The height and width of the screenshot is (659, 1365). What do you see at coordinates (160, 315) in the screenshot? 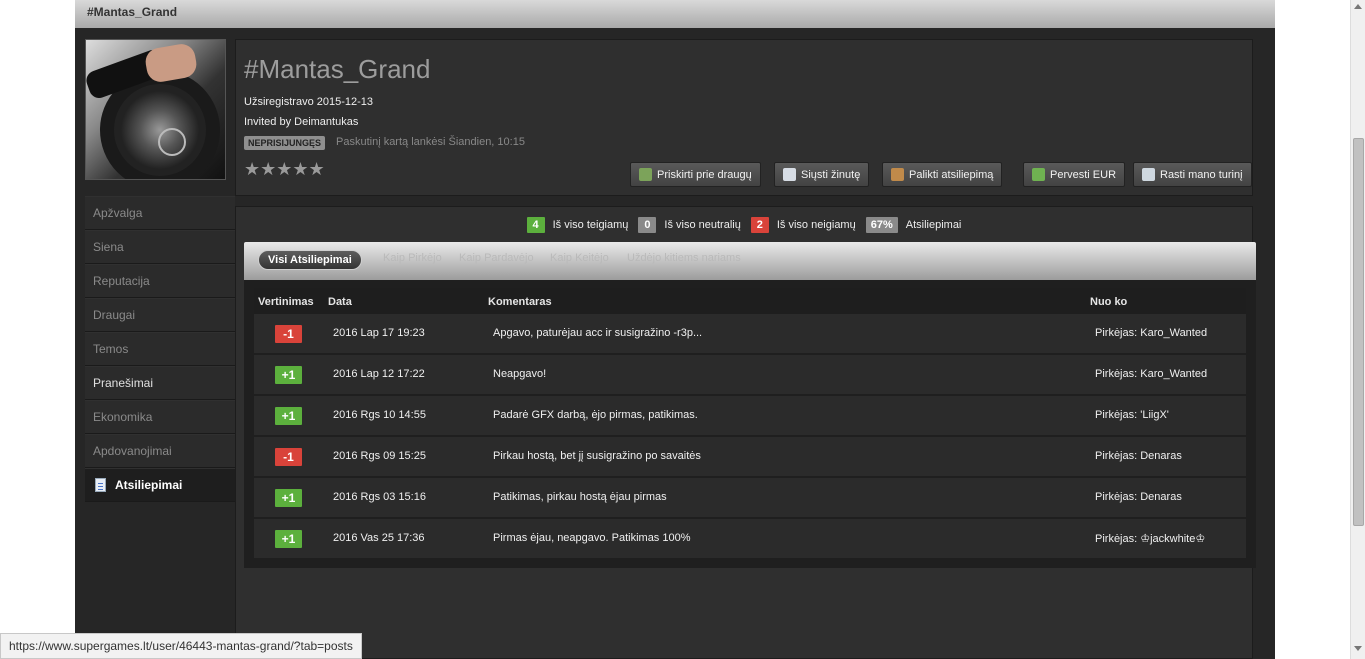
I see `sidebar-item-friends: Draugai` at bounding box center [160, 315].